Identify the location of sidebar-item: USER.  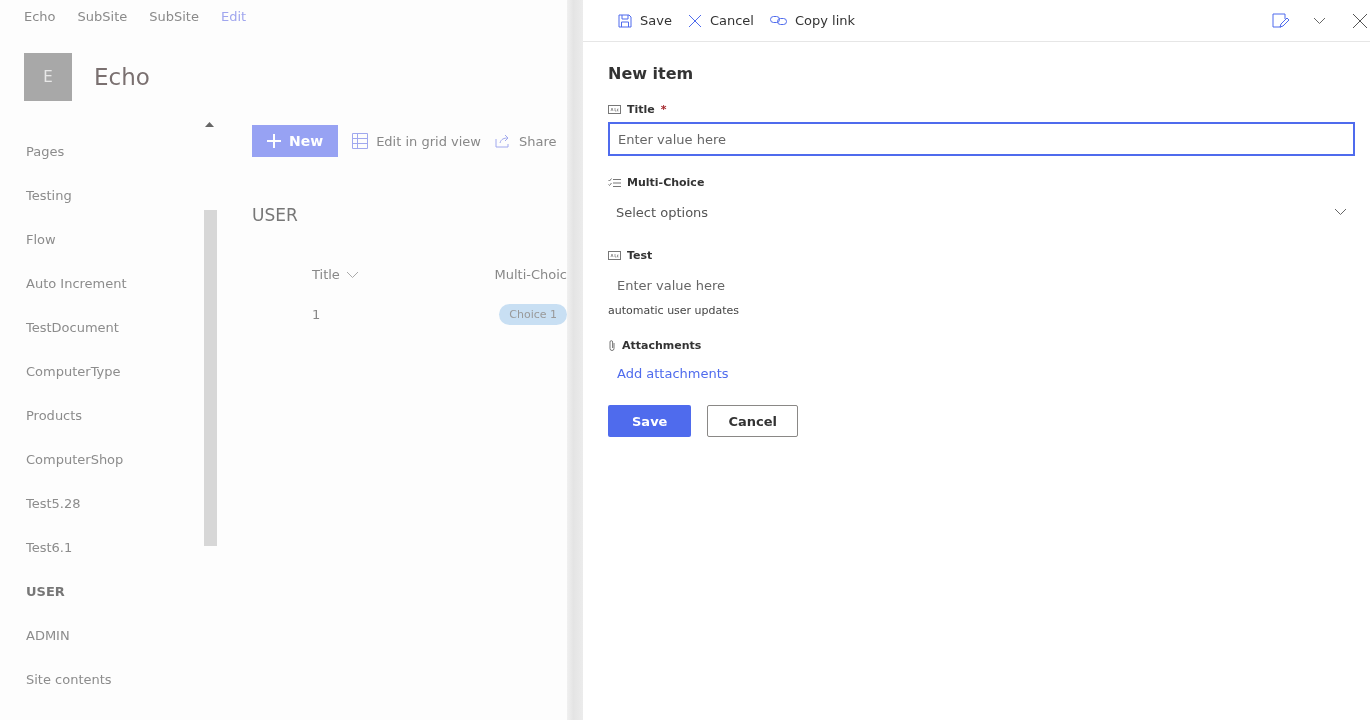
(122, 606).